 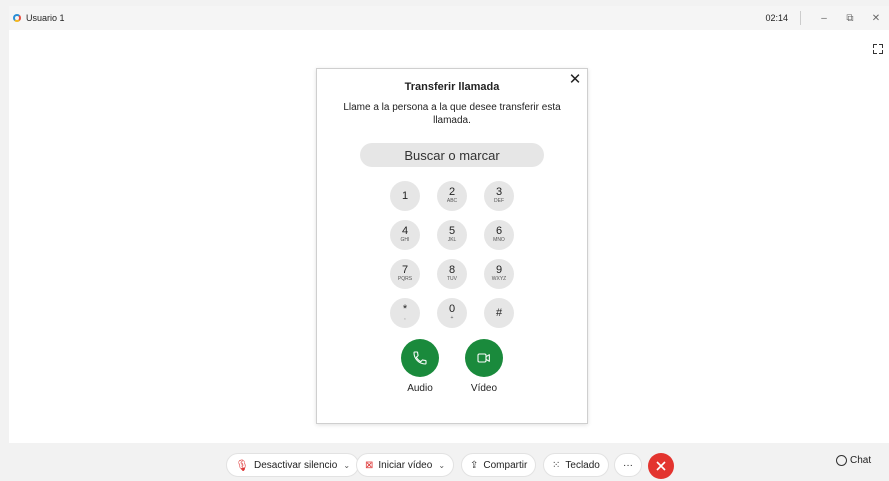 I want to click on app-logo-icon, so click(x=17, y=18).